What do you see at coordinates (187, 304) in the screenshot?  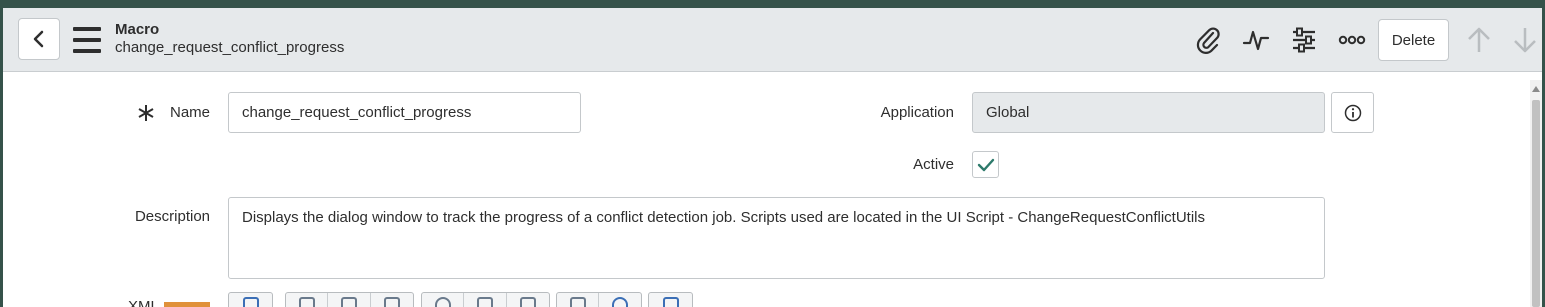 I see `xml-field-badge` at bounding box center [187, 304].